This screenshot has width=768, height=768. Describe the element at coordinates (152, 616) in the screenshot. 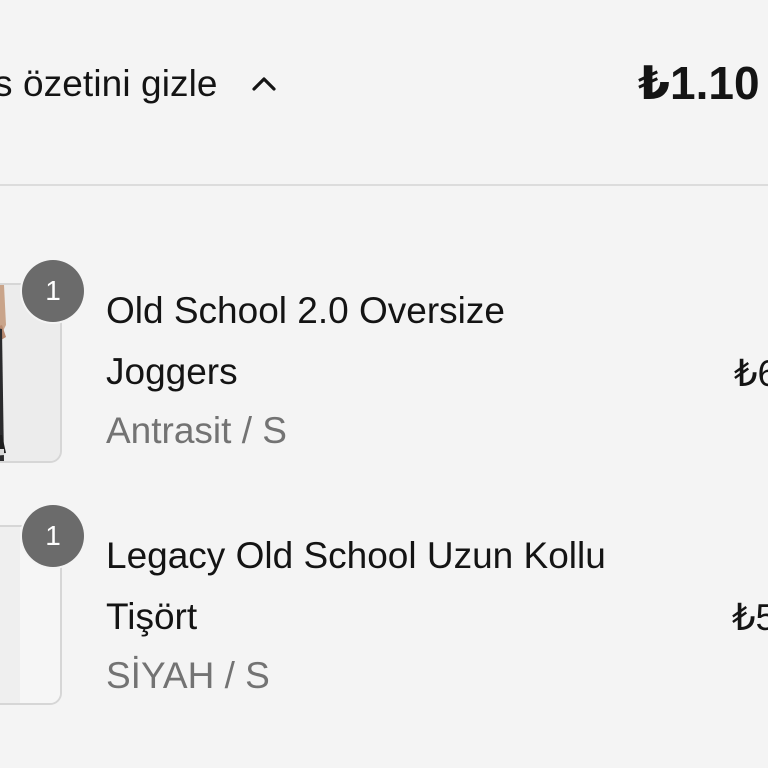

I see `item-name-line: Tişört` at that location.